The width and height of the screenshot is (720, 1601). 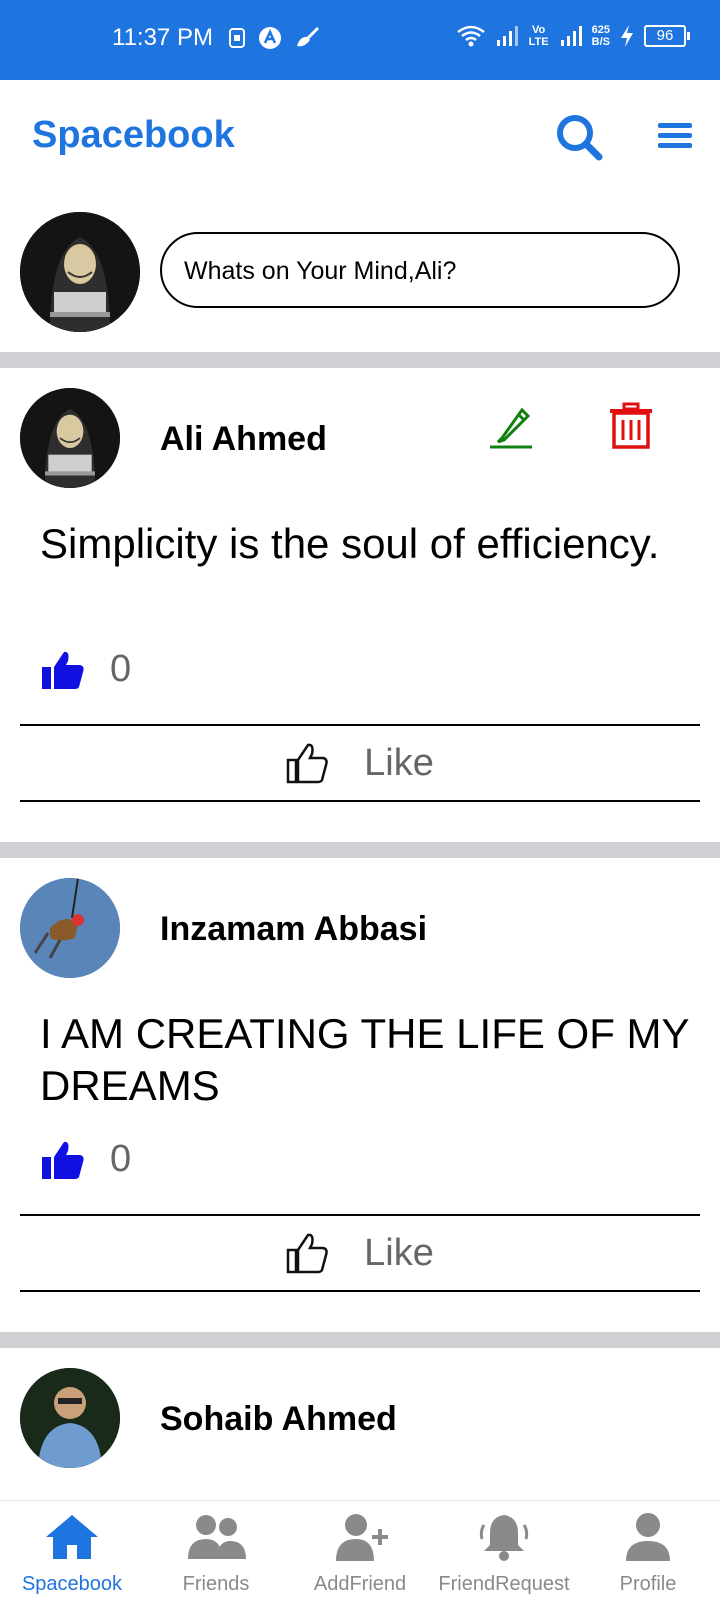 I want to click on trash-icon, so click(x=631, y=426).